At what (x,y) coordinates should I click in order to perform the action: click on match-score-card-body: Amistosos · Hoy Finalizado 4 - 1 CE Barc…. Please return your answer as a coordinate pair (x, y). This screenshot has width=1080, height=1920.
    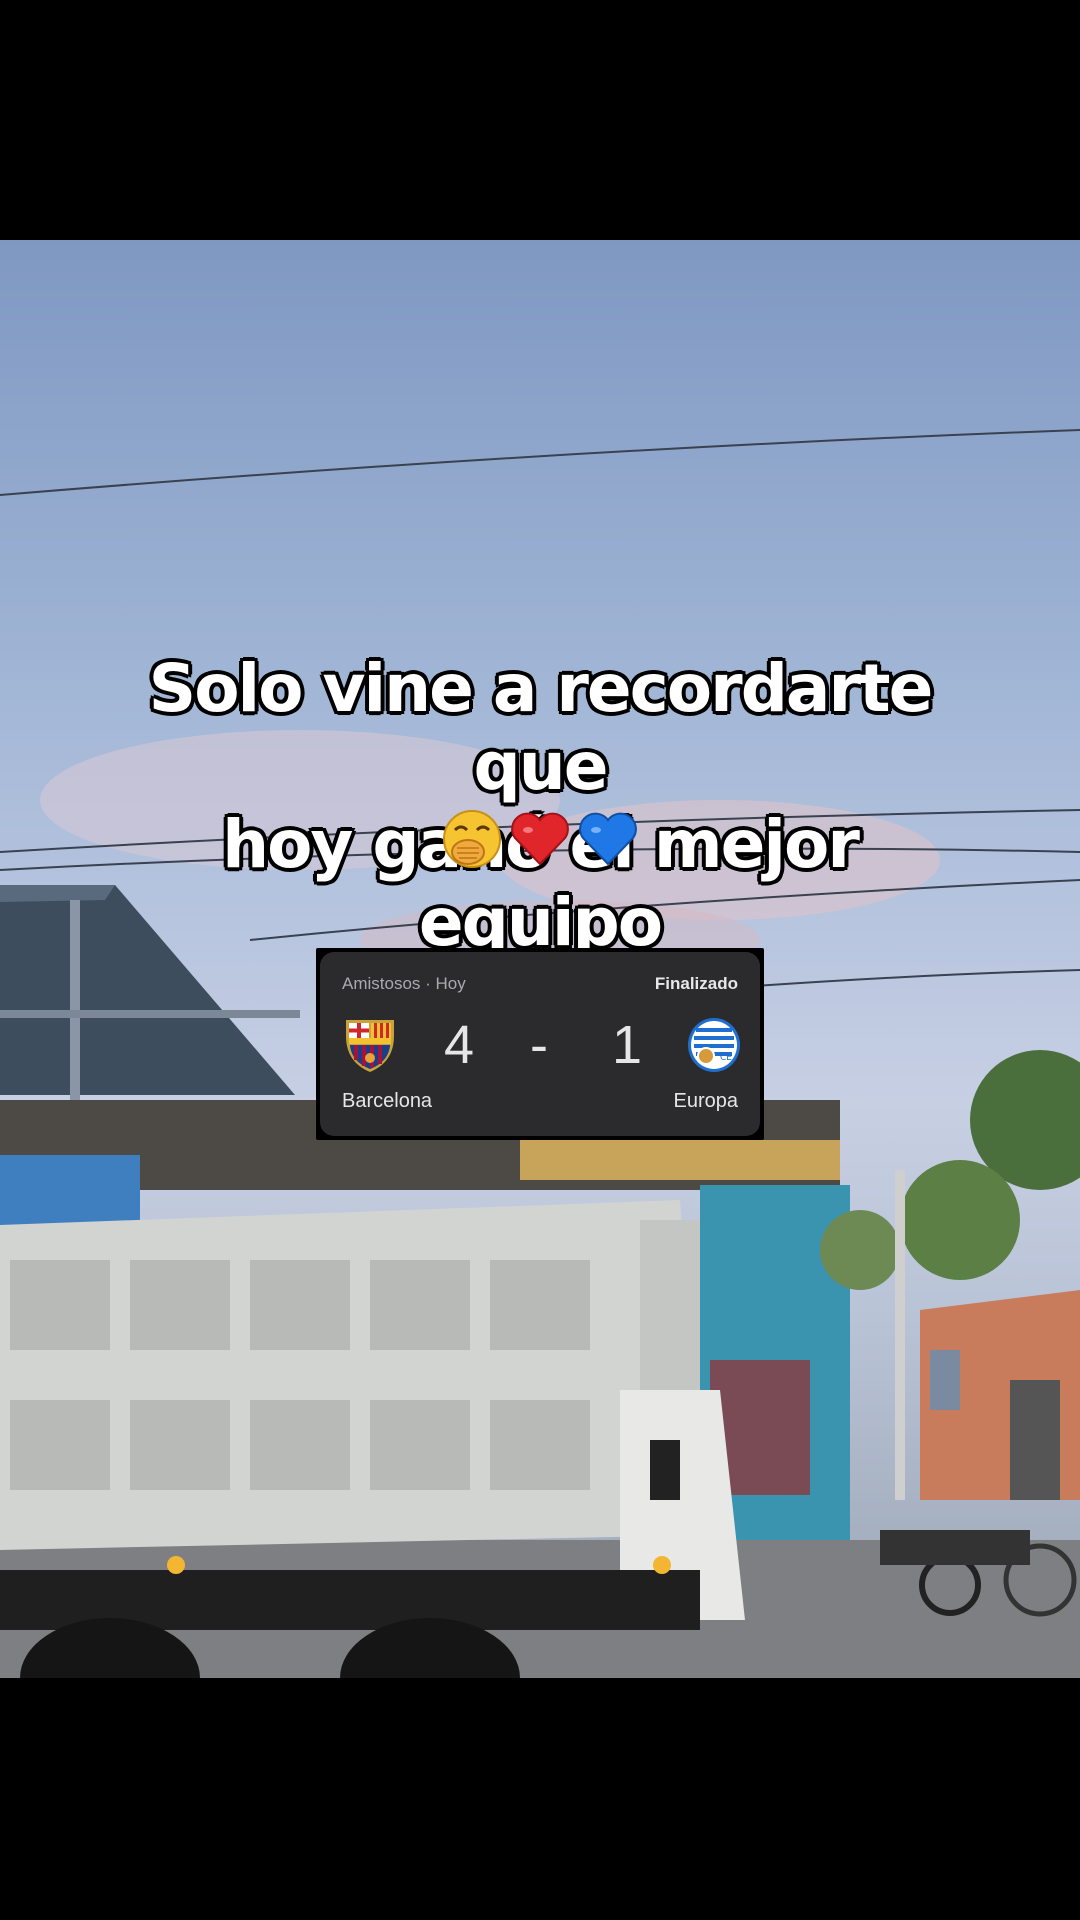
    Looking at the image, I should click on (540, 1044).